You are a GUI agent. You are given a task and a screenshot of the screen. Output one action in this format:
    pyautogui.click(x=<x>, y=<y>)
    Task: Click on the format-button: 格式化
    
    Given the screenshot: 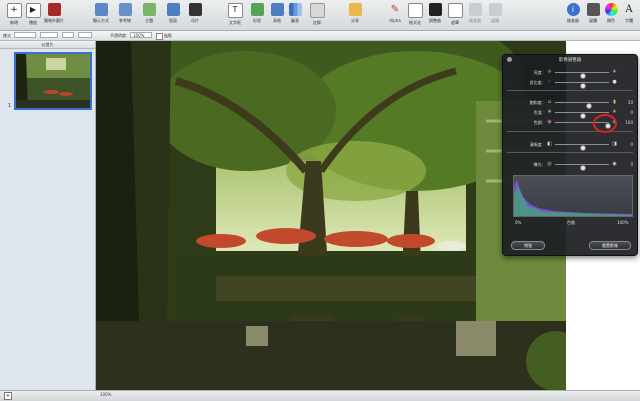 What is the action you would take?
    pyautogui.click(x=415, y=15)
    